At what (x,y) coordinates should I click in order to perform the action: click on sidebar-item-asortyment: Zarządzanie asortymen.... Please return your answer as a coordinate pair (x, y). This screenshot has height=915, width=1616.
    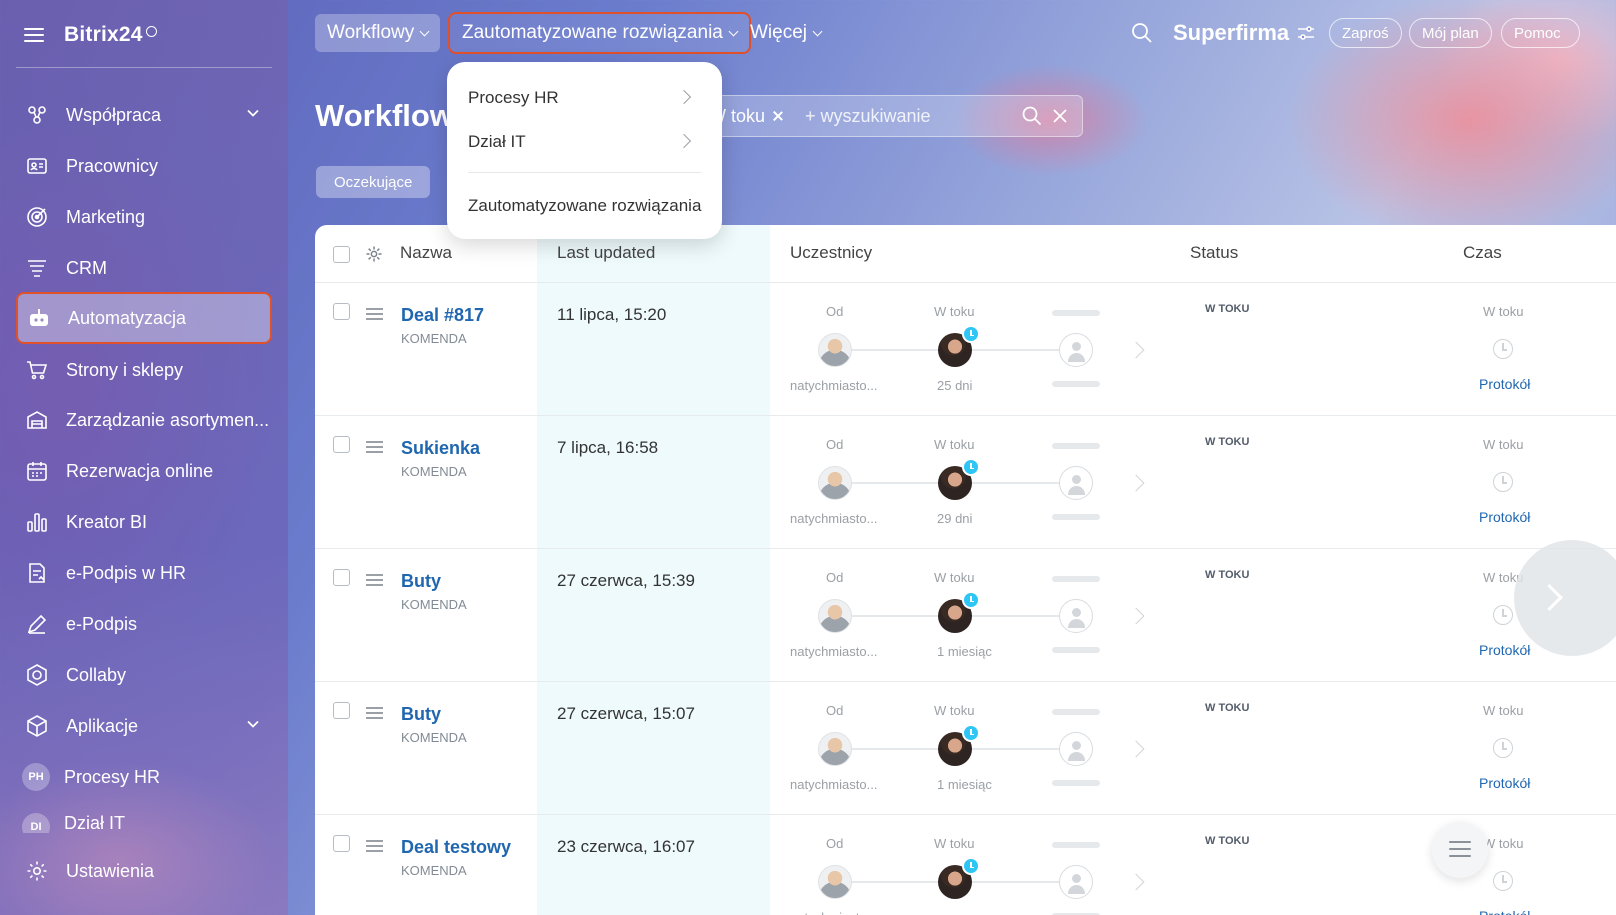
    Looking at the image, I should click on (144, 420).